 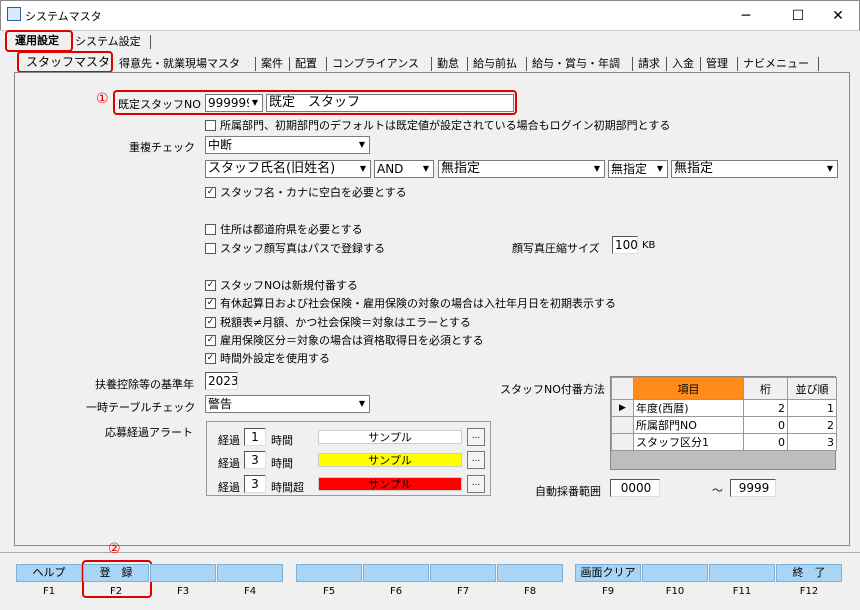 I want to click on grid-cell-order: 1, so click(x=812, y=408).